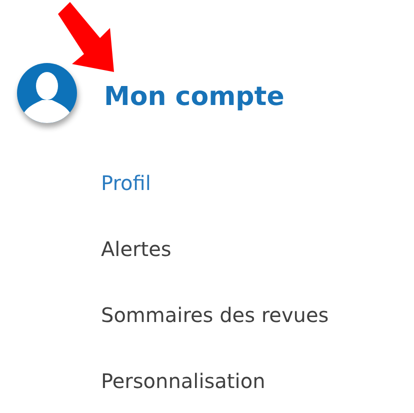  Describe the element at coordinates (257, 183) in the screenshot. I see `menu-link: Profil` at that location.